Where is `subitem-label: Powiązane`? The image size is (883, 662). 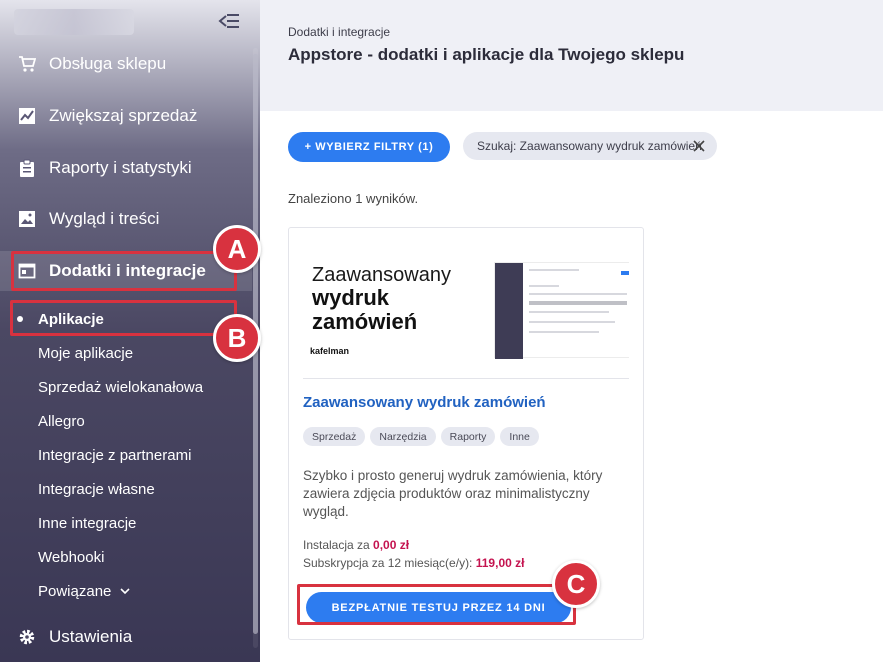
subitem-label: Powiązane is located at coordinates (75, 591).